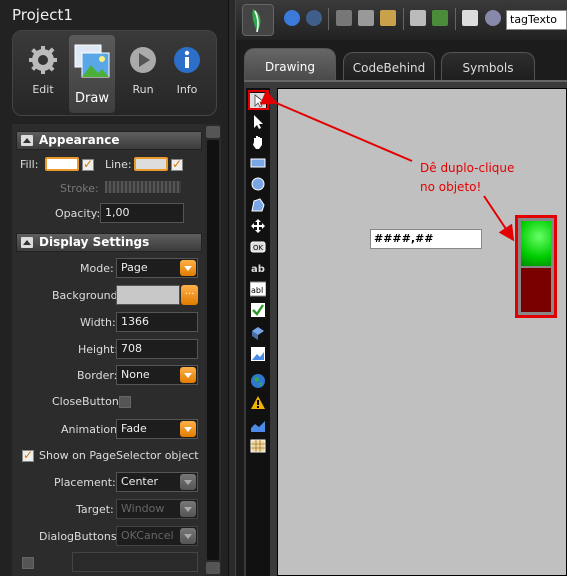  I want to click on ellipse-icon, so click(258, 184).